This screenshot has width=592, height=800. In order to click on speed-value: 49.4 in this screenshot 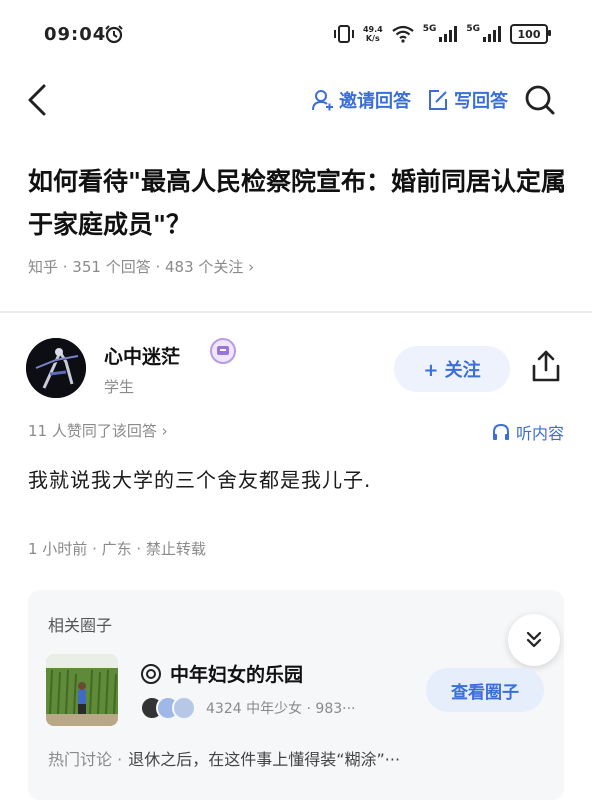, I will do `click(372, 29)`.